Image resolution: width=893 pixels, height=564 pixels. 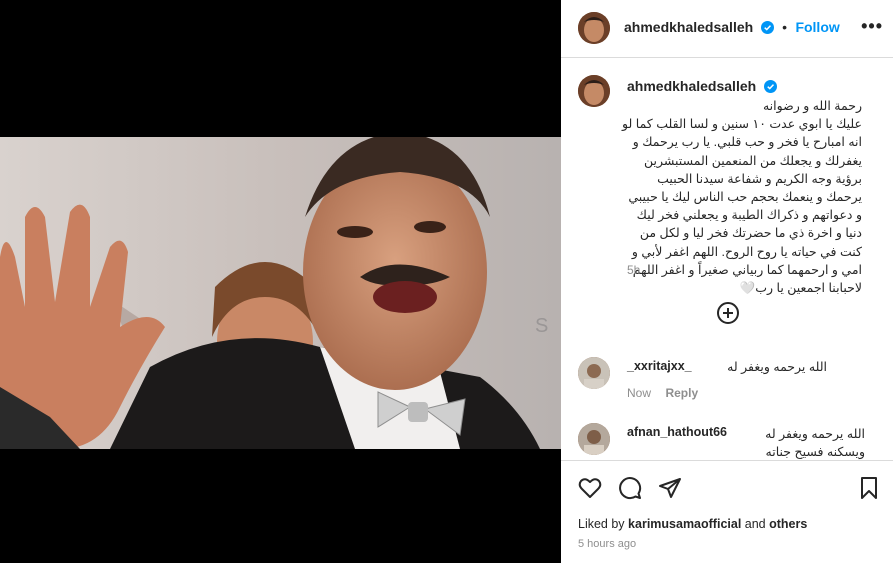 I want to click on author-username: ahmedkhaledsalleh, so click(x=688, y=27).